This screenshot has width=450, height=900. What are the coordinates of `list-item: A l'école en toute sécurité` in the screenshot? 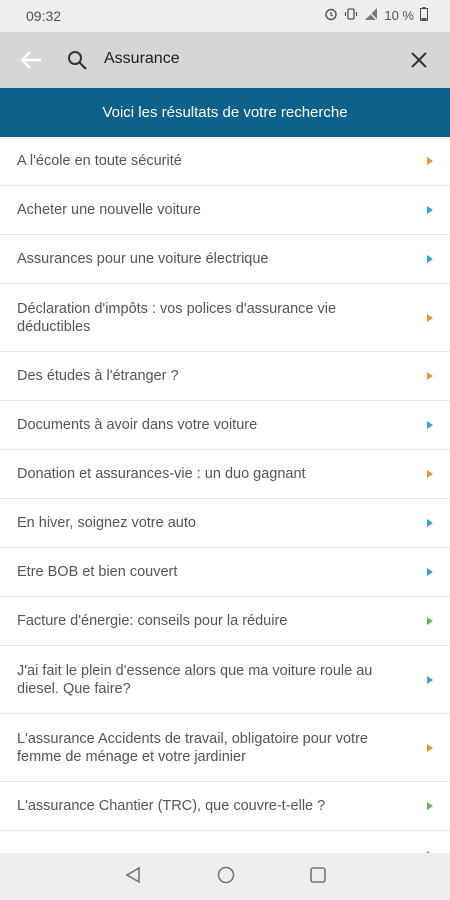 It's located at (225, 161).